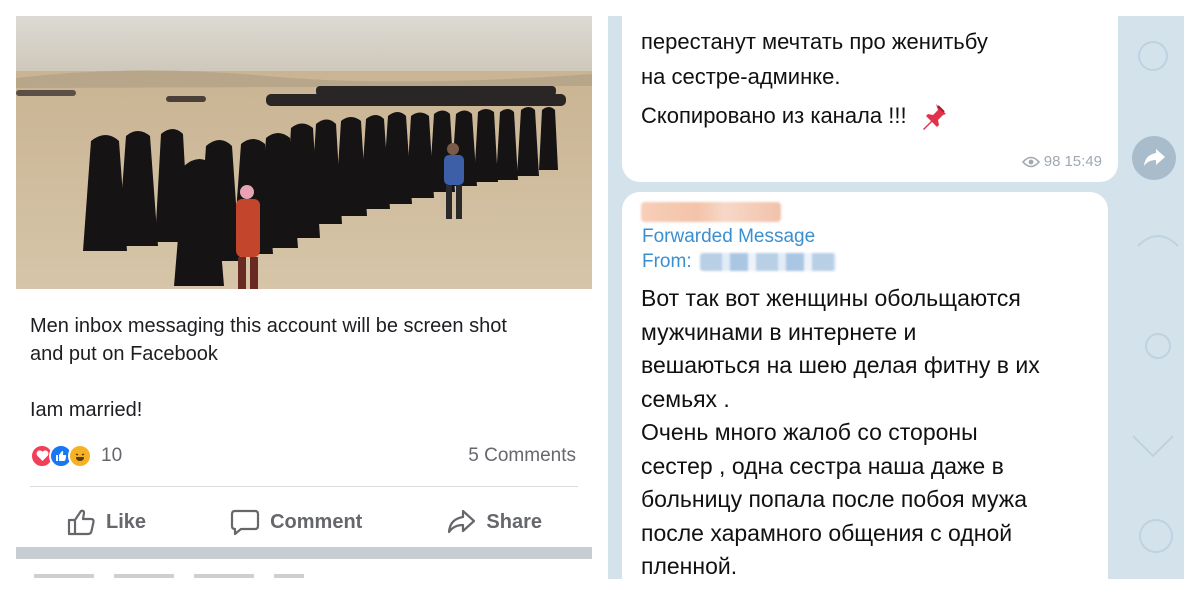  What do you see at coordinates (934, 116) in the screenshot?
I see `pushpin-icon` at bounding box center [934, 116].